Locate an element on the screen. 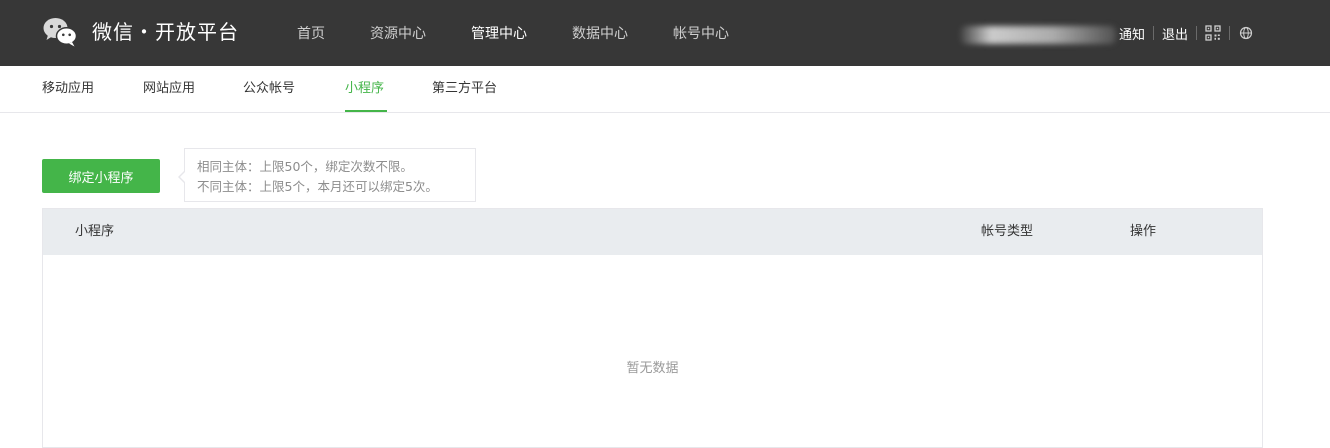 This screenshot has height=448, width=1330. table-header: 小程序 帐号类型 操作 is located at coordinates (652, 232).